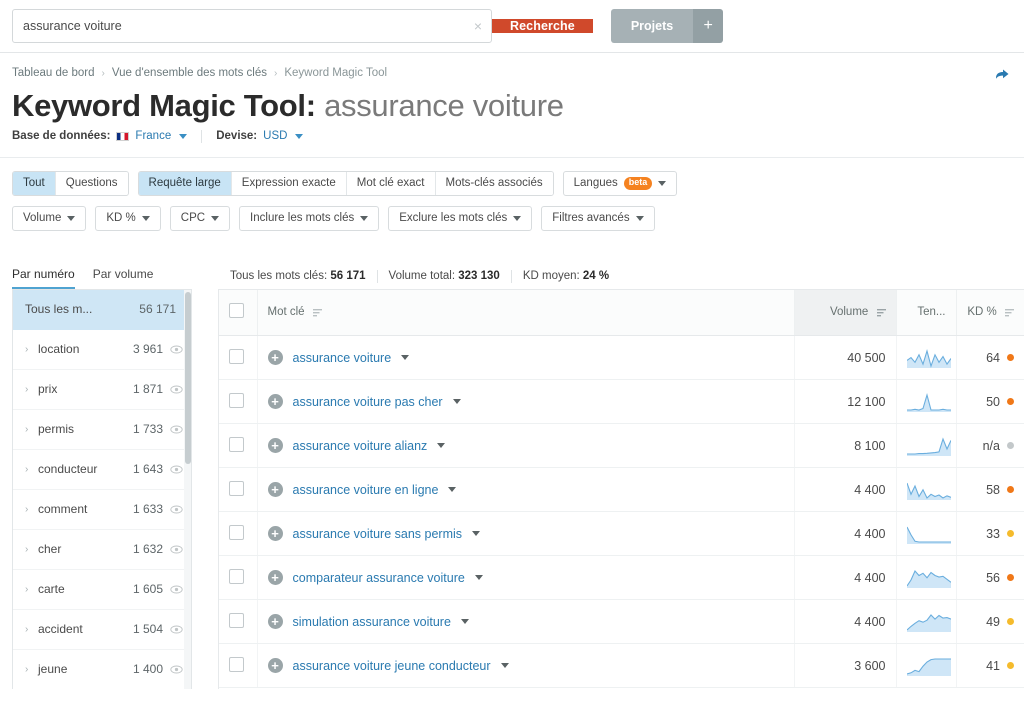  Describe the element at coordinates (366, 490) in the screenshot. I see `keyword-link: assurance voiture en ligne` at that location.